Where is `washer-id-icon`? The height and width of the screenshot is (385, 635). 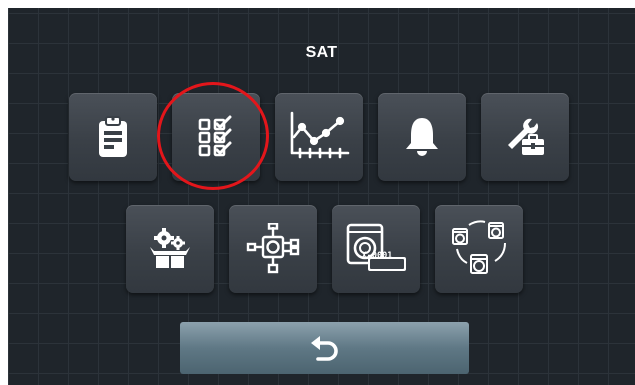 washer-id-icon is located at coordinates (376, 247).